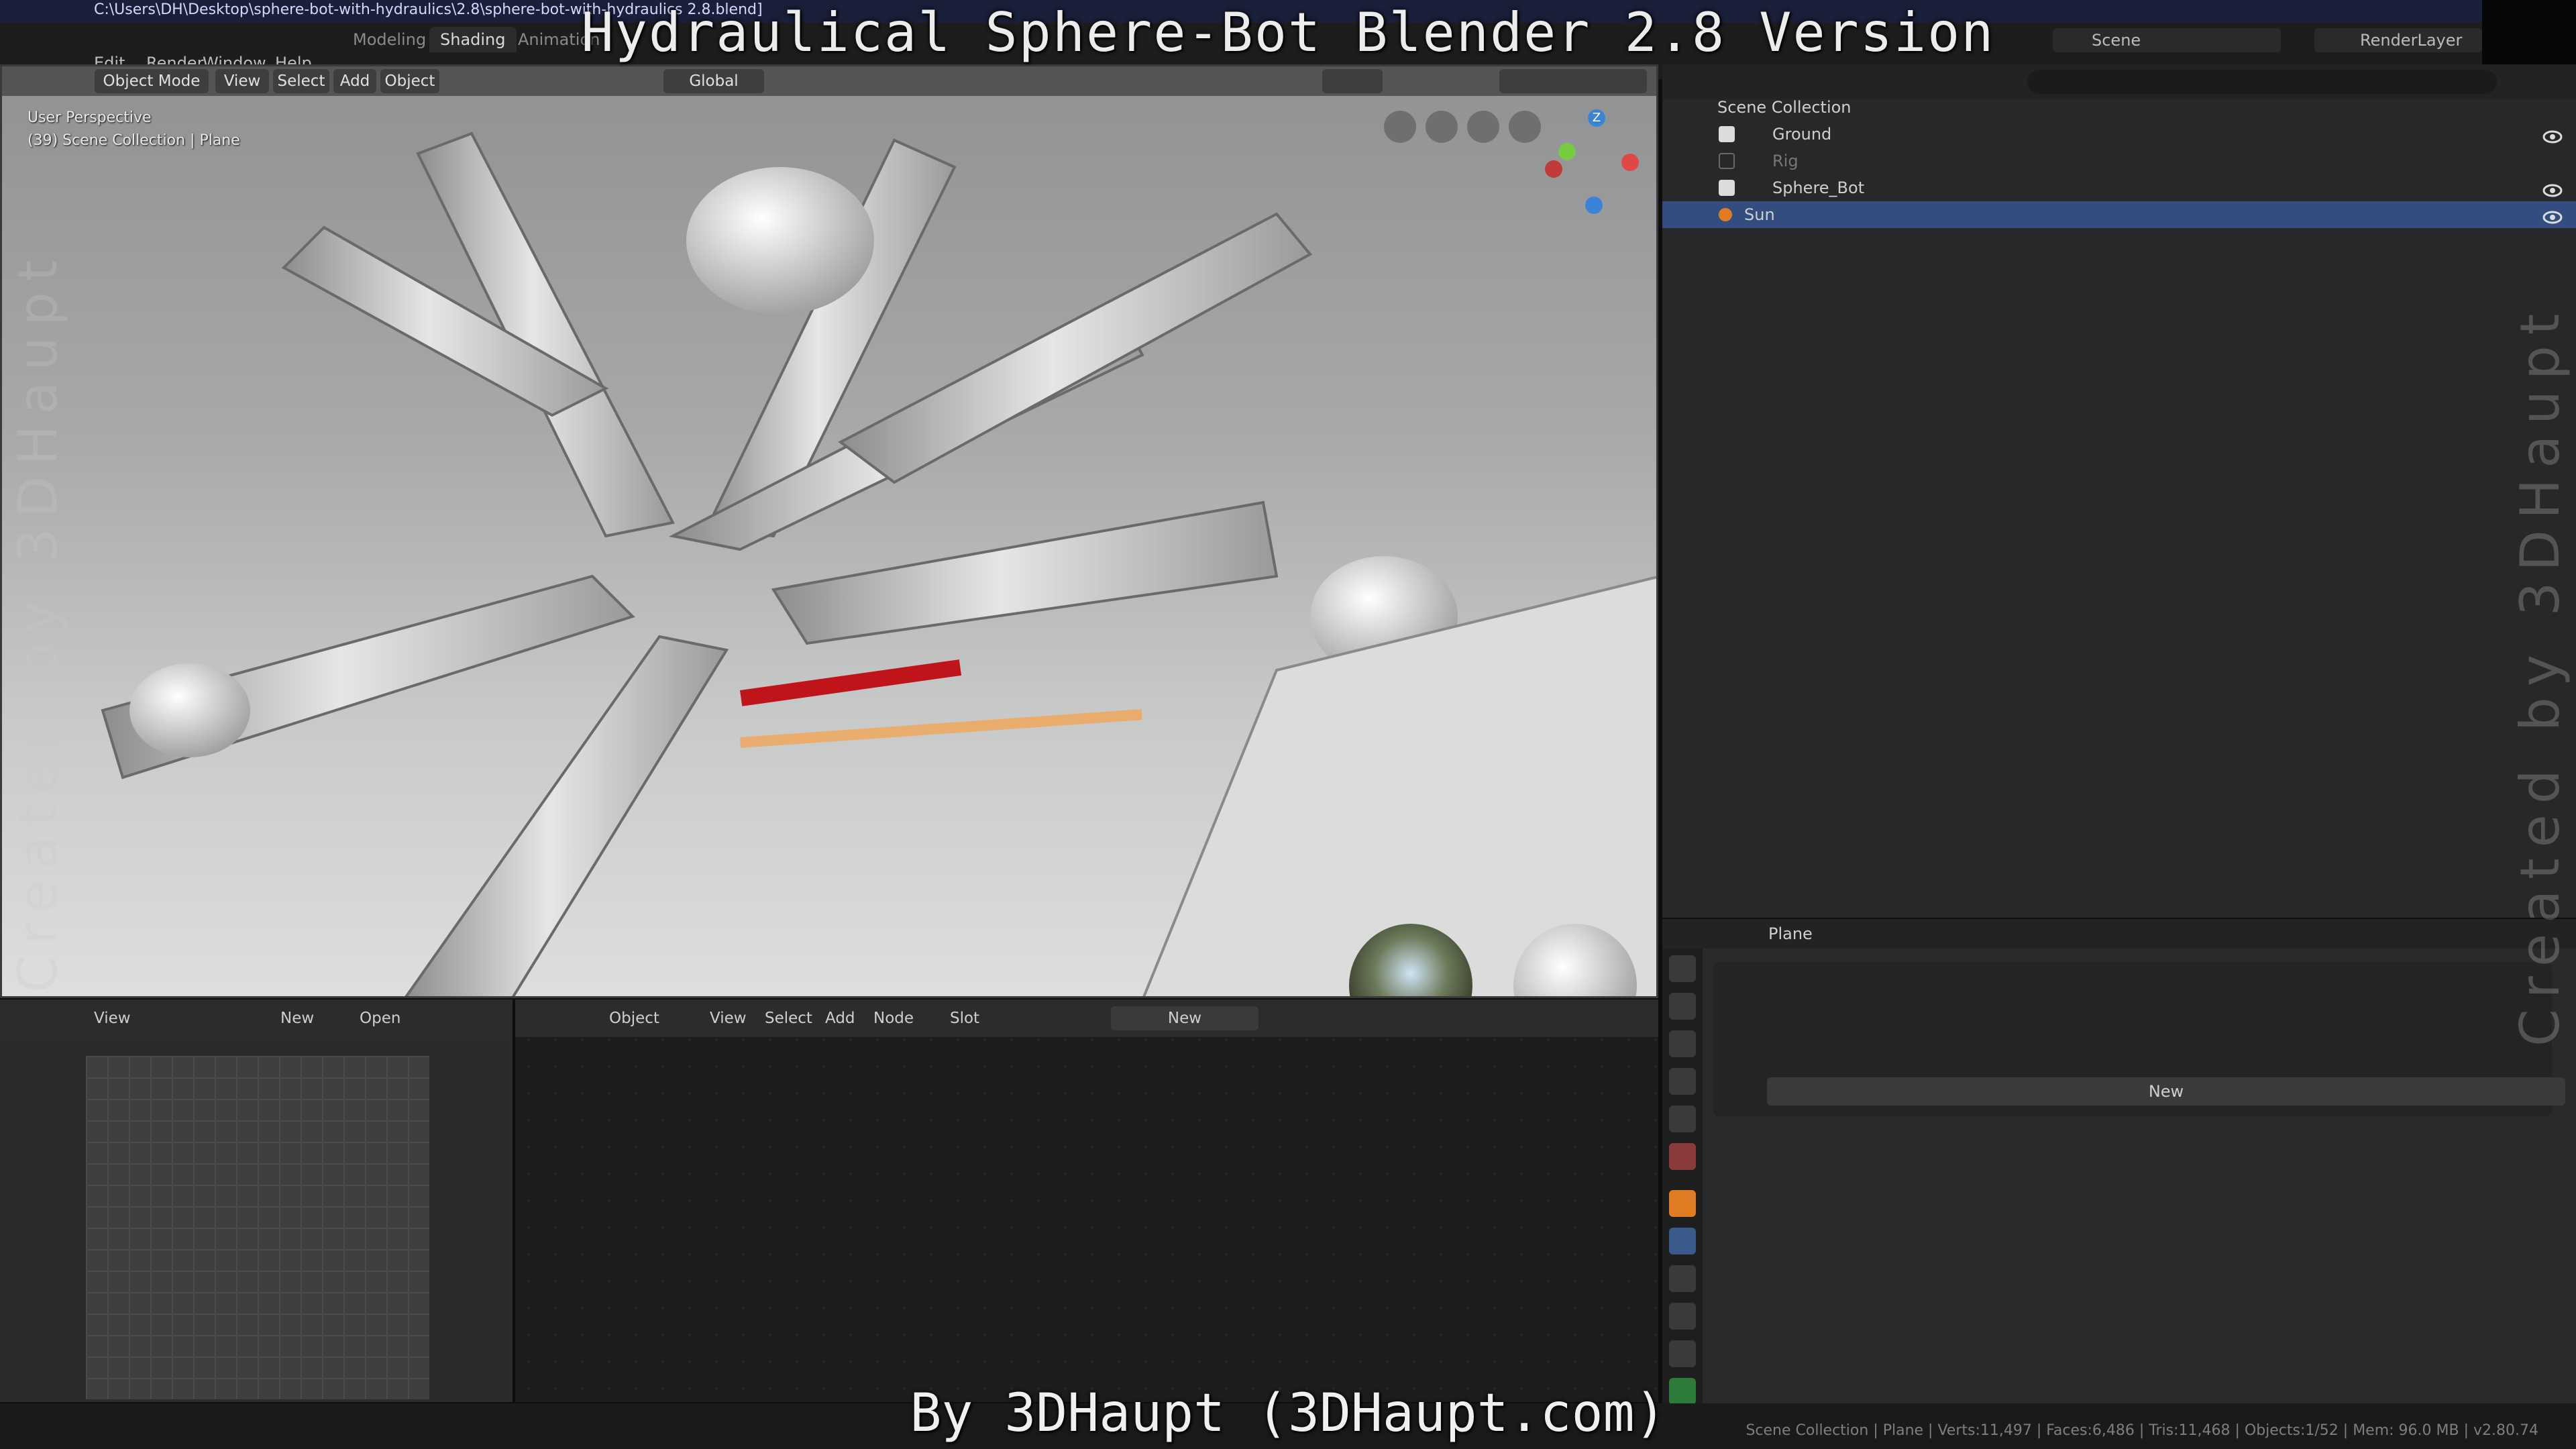 The width and height of the screenshot is (2576, 1449). I want to click on node-menu-node: Node, so click(893, 1018).